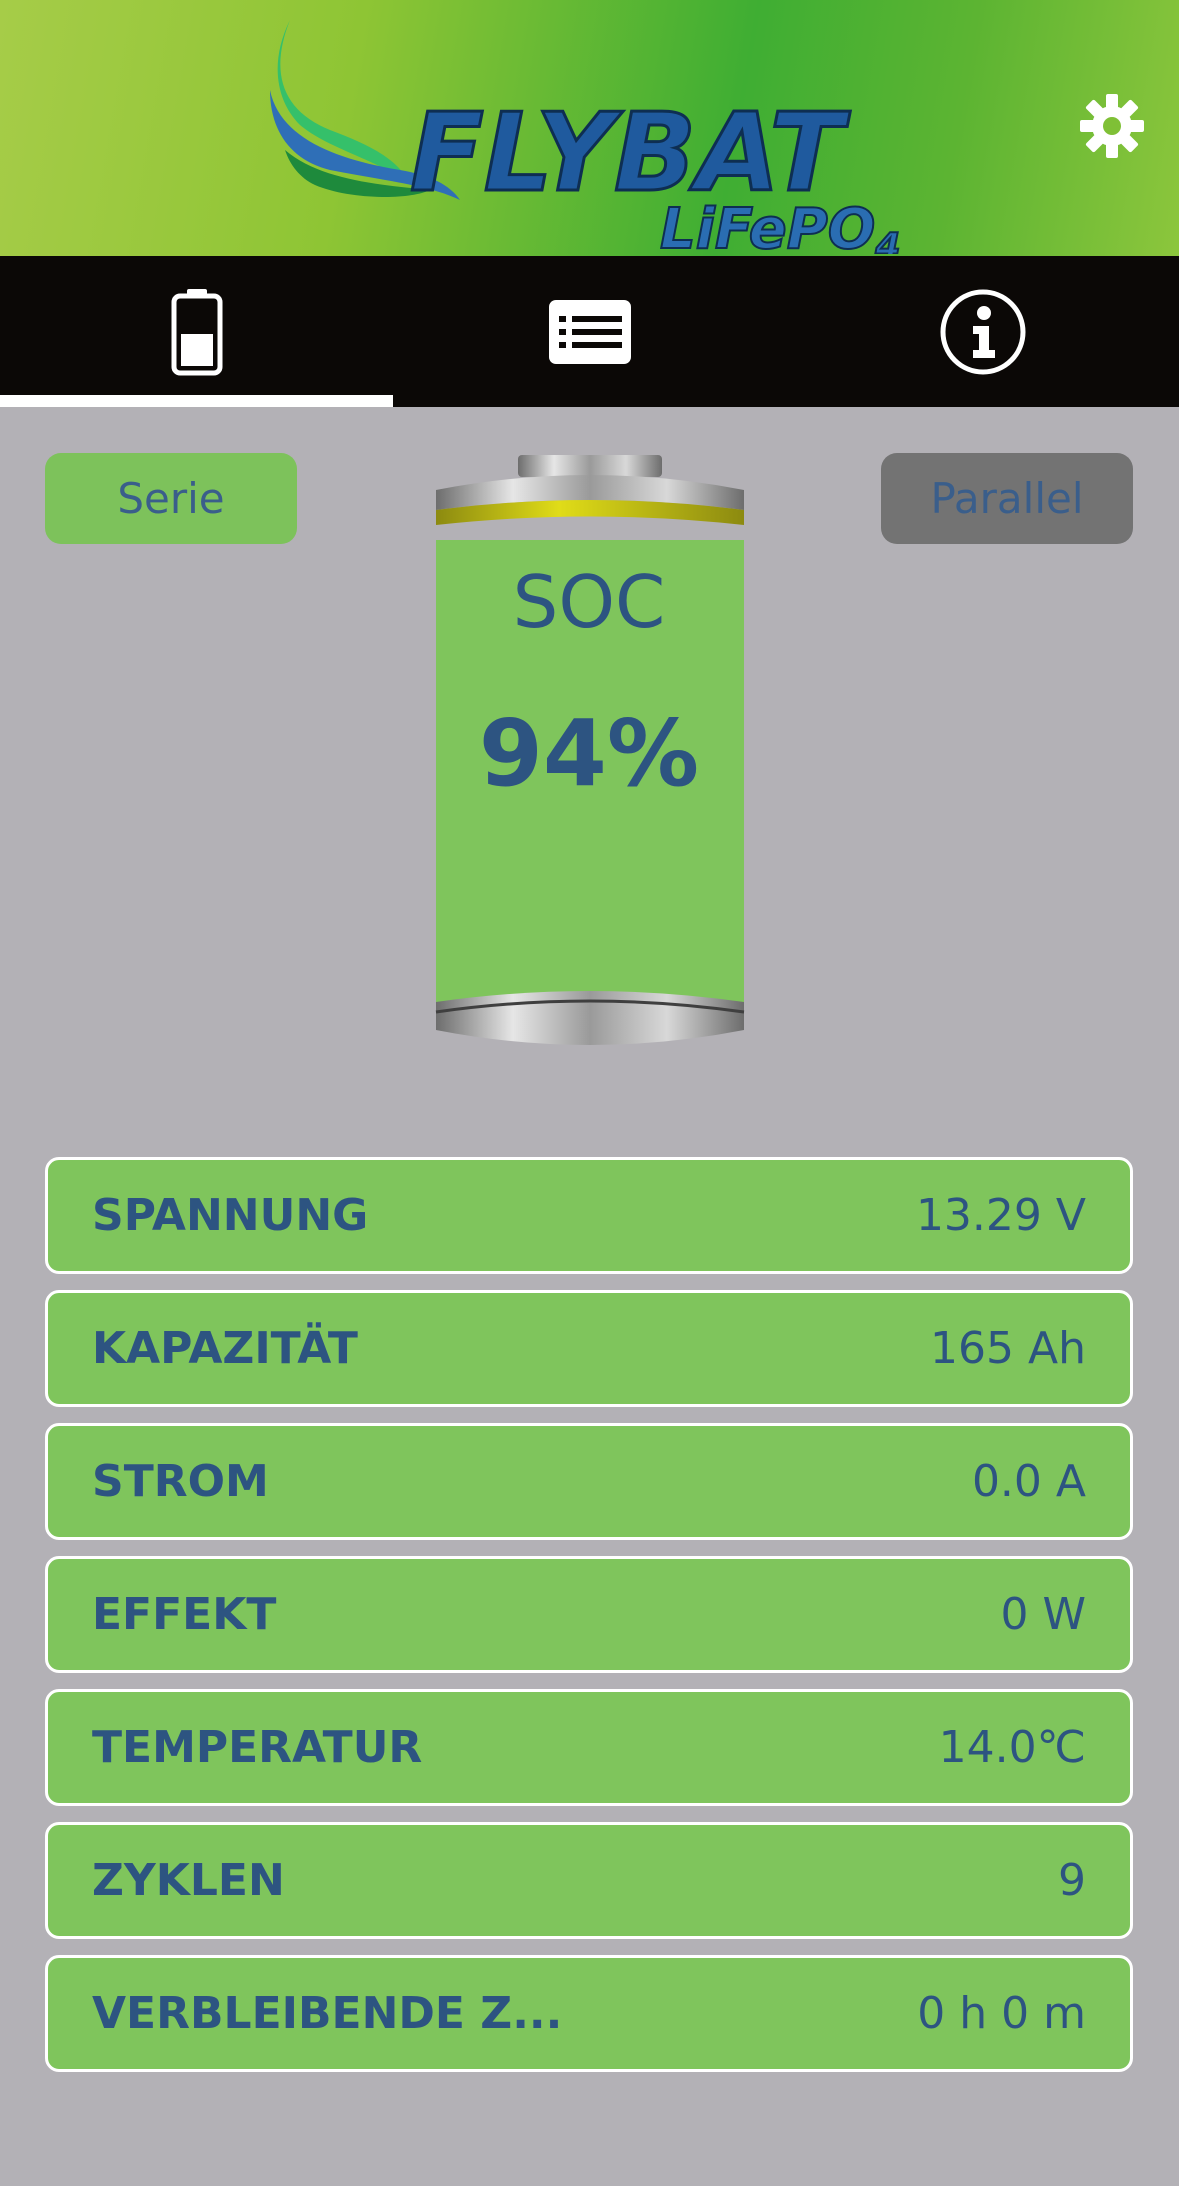 This screenshot has height=2186, width=1179. I want to click on stat-row-verbleibende-zeit: VERBLEIBENDE Z... 0 h 0 m, so click(589, 2013).